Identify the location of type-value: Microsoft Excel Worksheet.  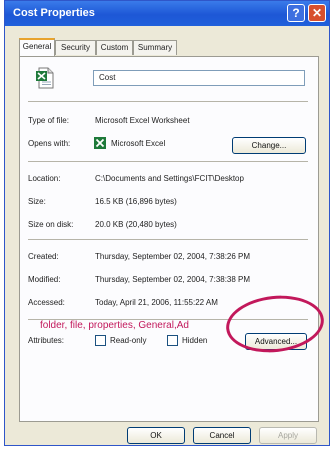
(142, 120).